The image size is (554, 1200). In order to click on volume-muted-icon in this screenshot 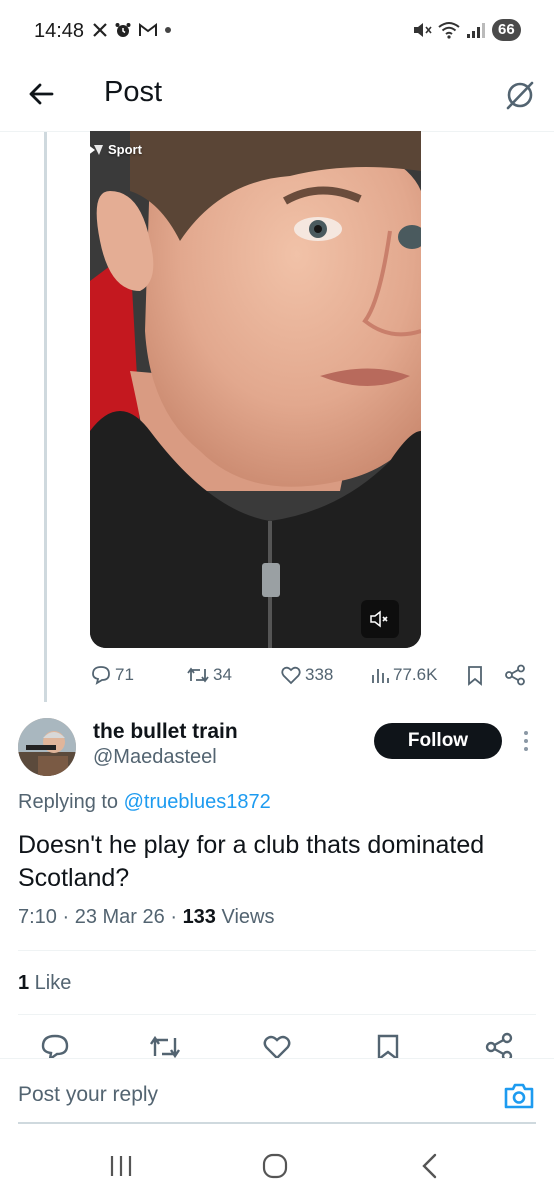, I will do `click(380, 619)`.